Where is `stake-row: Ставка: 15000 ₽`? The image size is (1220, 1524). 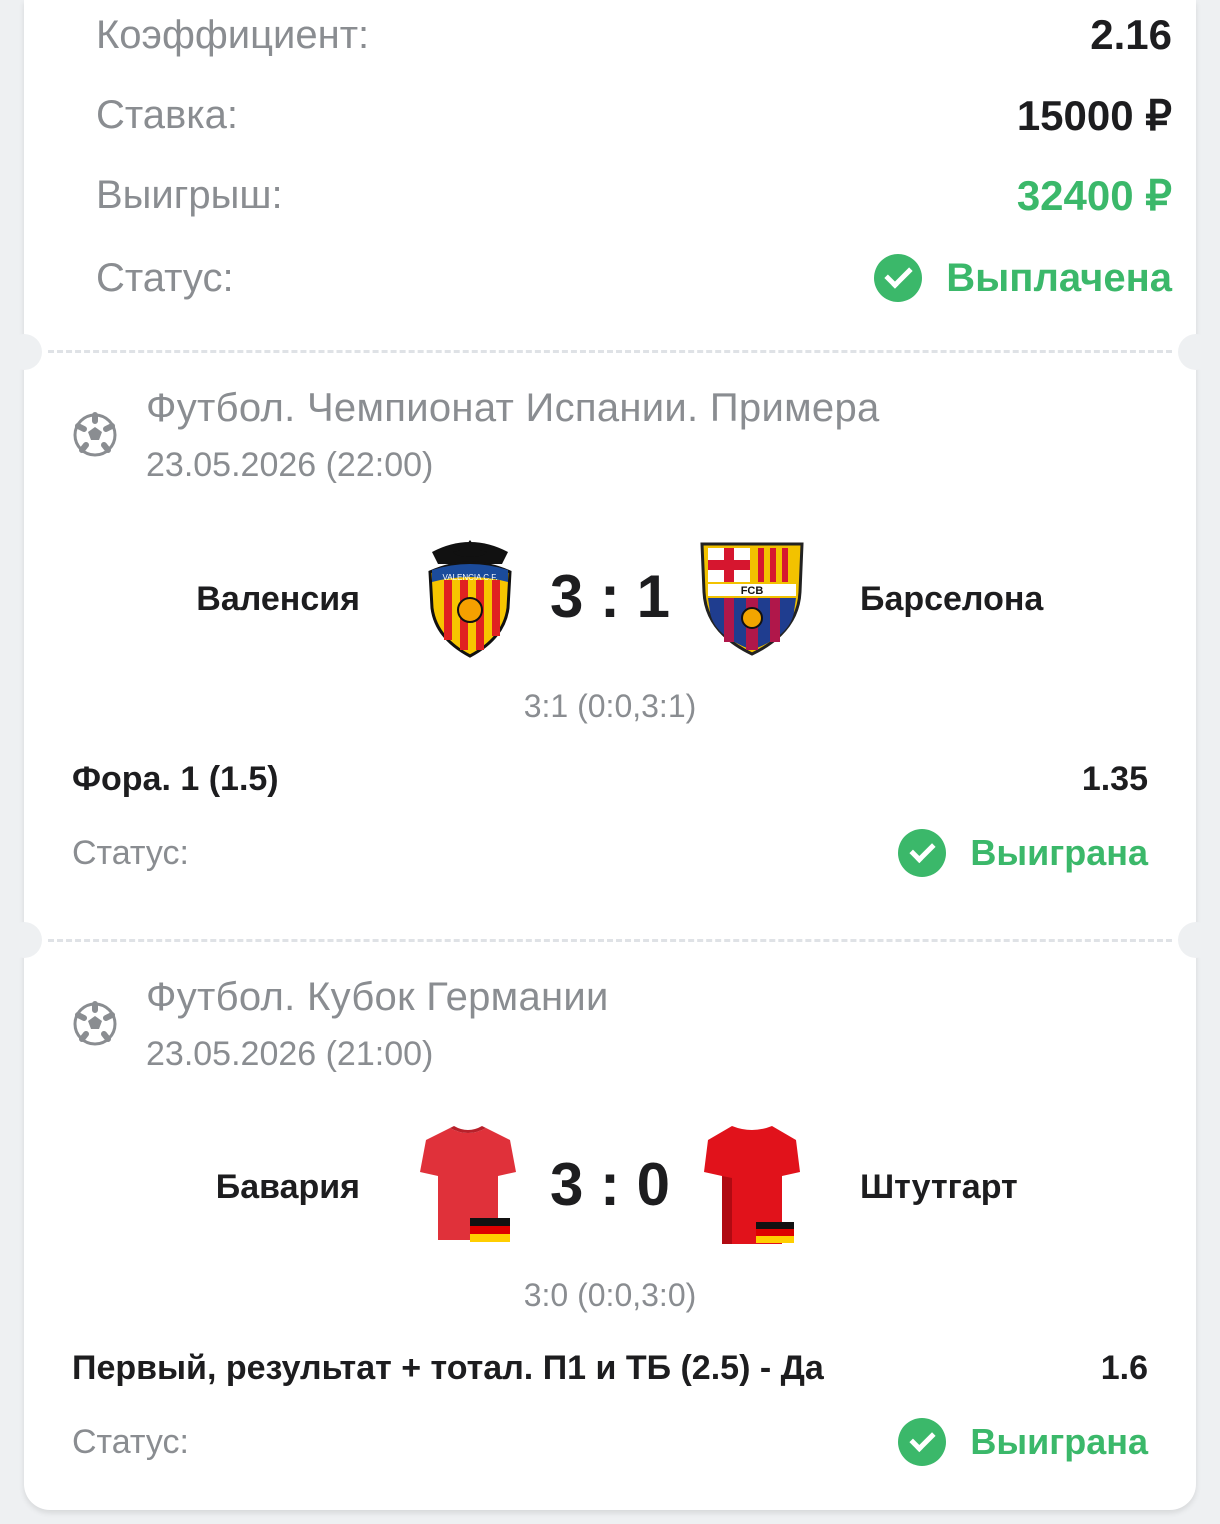
stake-row: Ставка: 15000 ₽ is located at coordinates (634, 115).